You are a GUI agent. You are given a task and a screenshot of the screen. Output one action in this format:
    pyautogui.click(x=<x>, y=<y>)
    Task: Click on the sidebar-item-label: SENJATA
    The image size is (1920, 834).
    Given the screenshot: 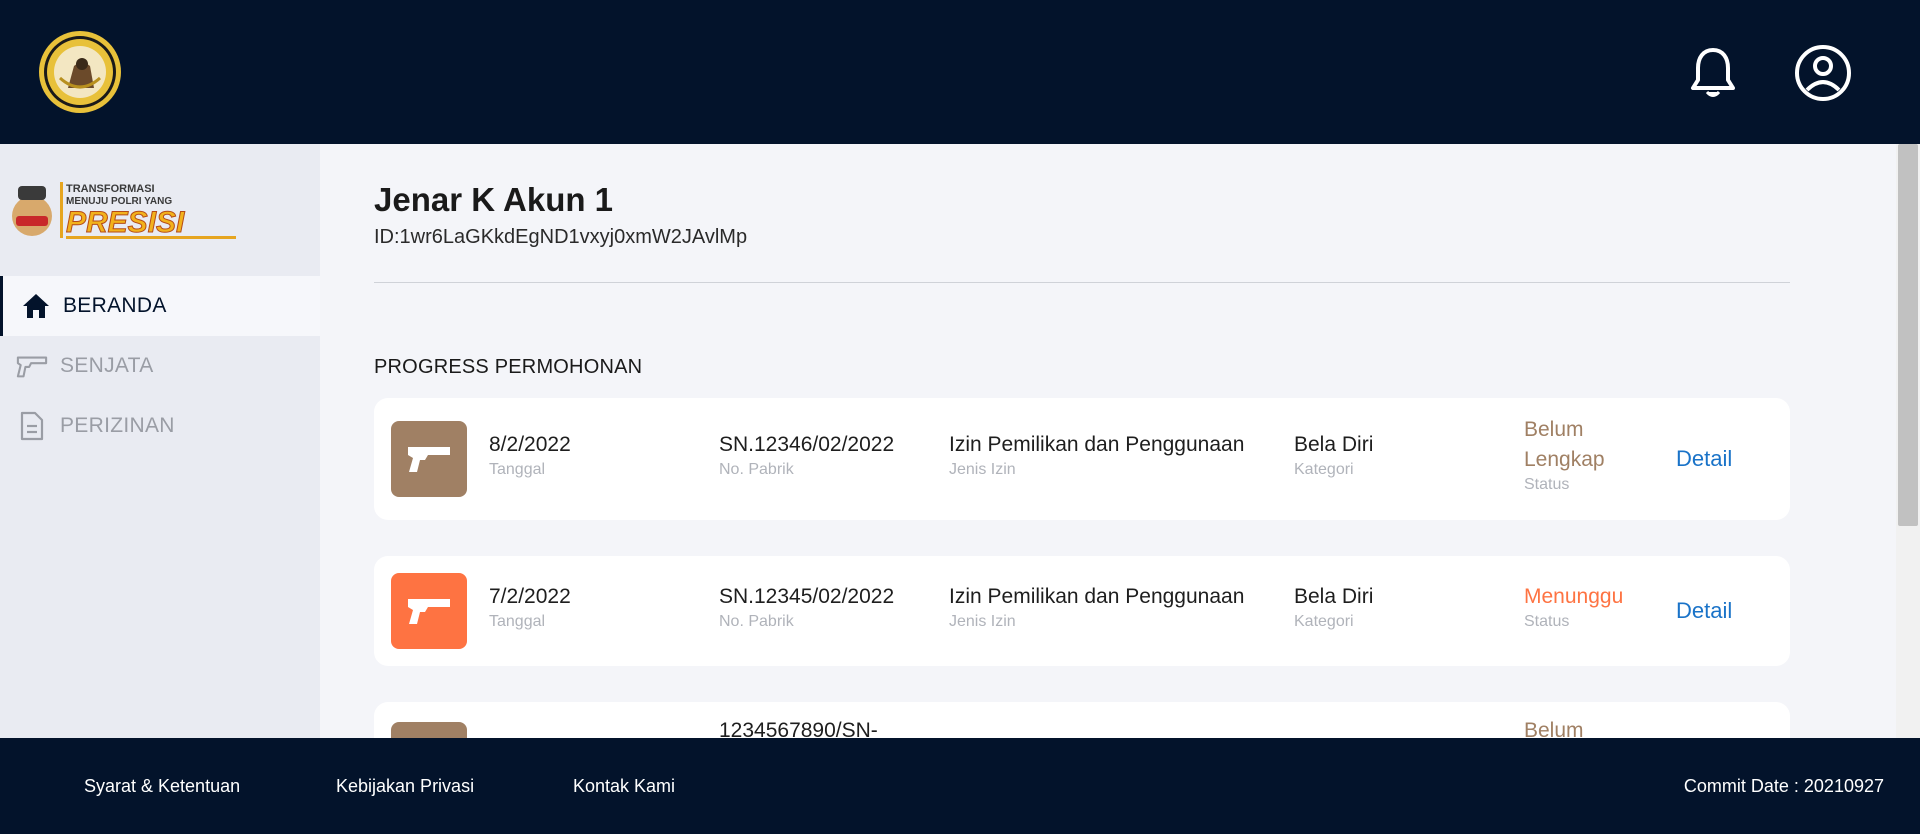 What is the action you would take?
    pyautogui.click(x=107, y=365)
    